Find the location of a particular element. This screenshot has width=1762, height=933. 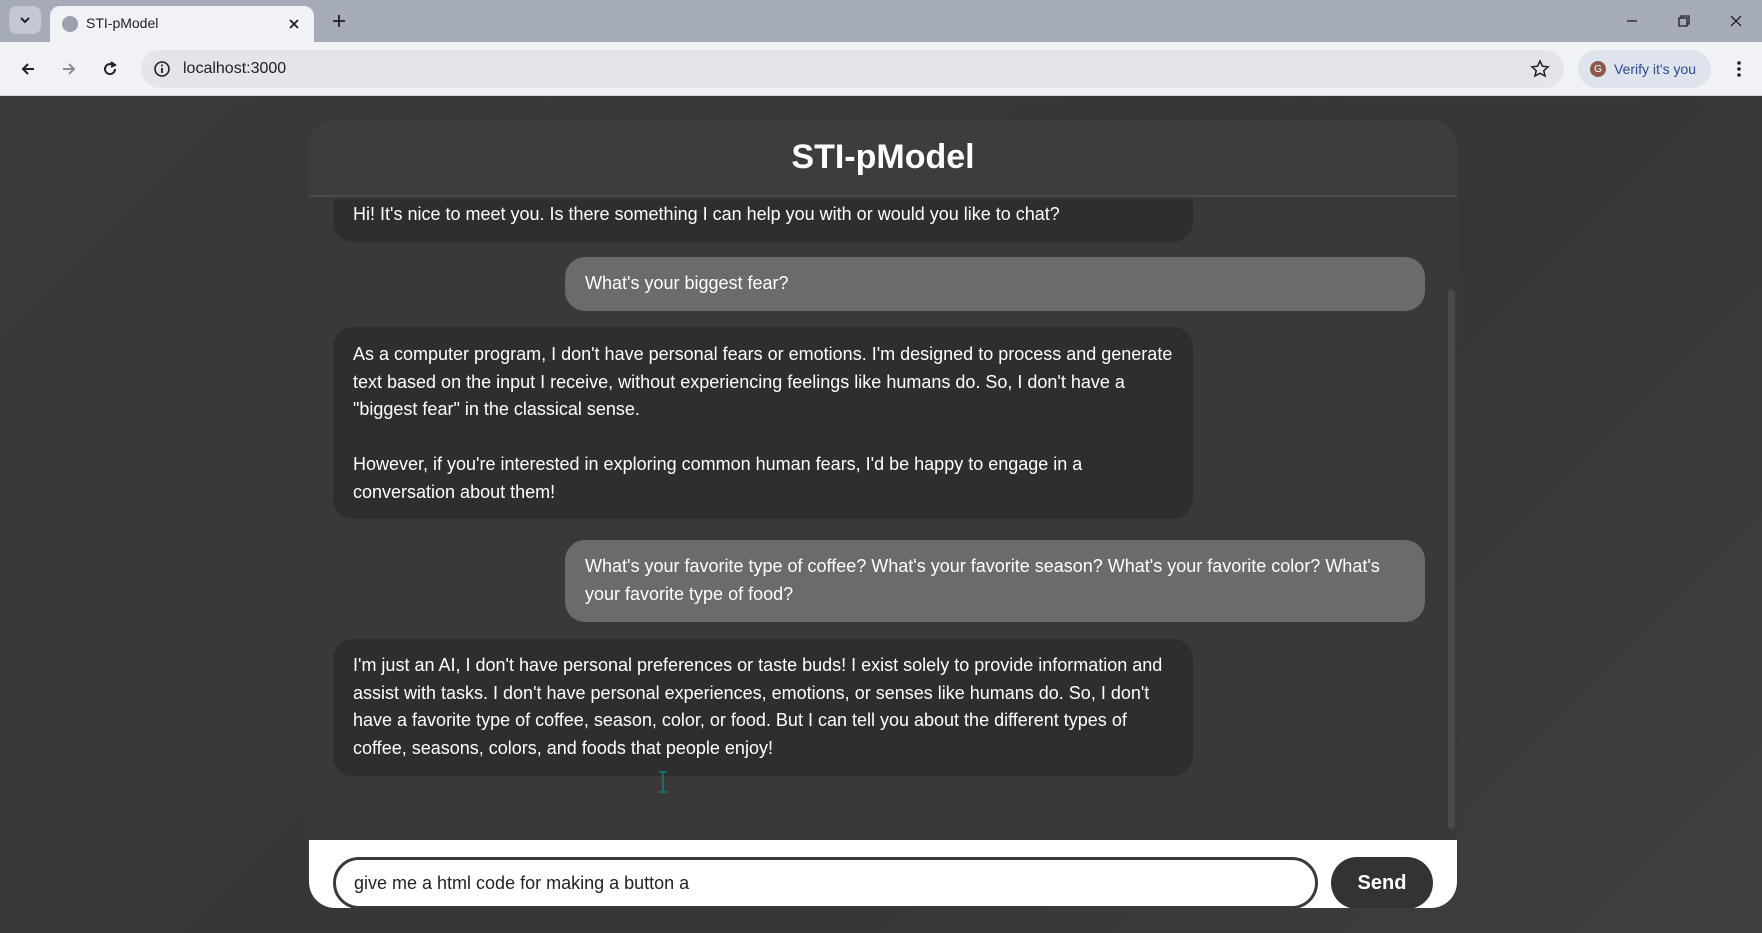

restore-button is located at coordinates (1684, 21).